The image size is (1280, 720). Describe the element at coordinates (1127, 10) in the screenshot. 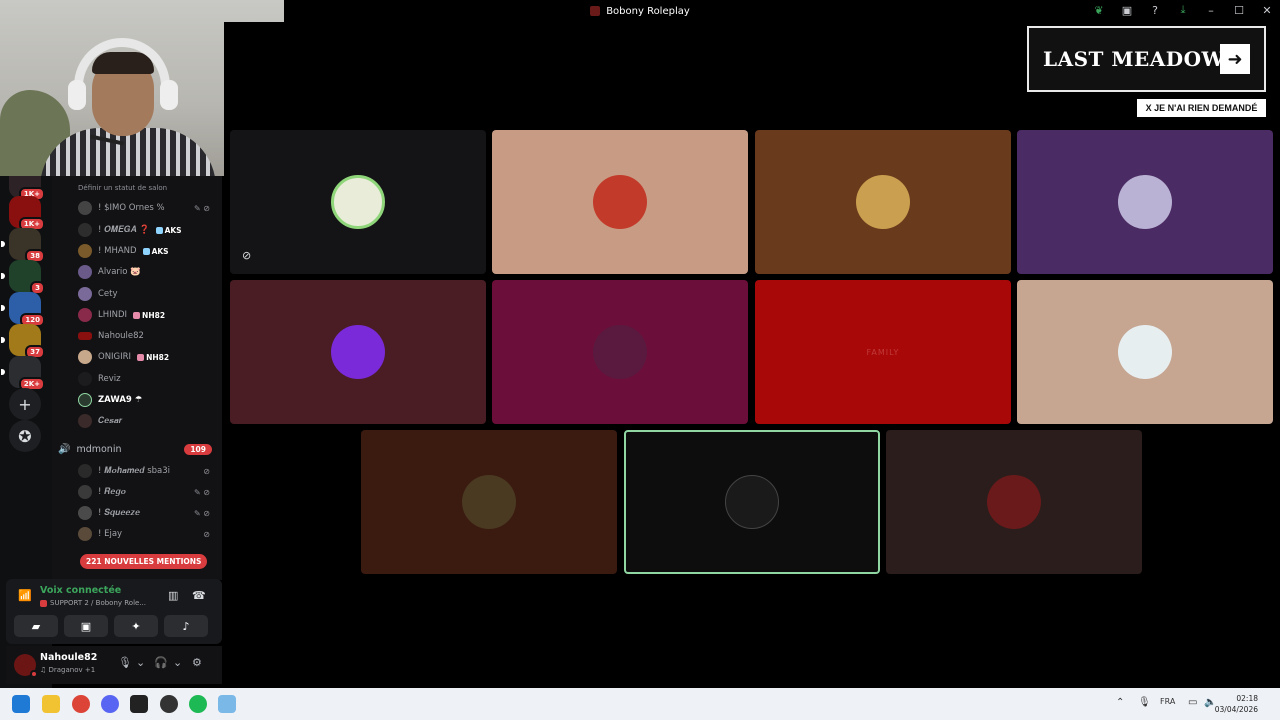

I see `inbox-icon: ▣` at that location.